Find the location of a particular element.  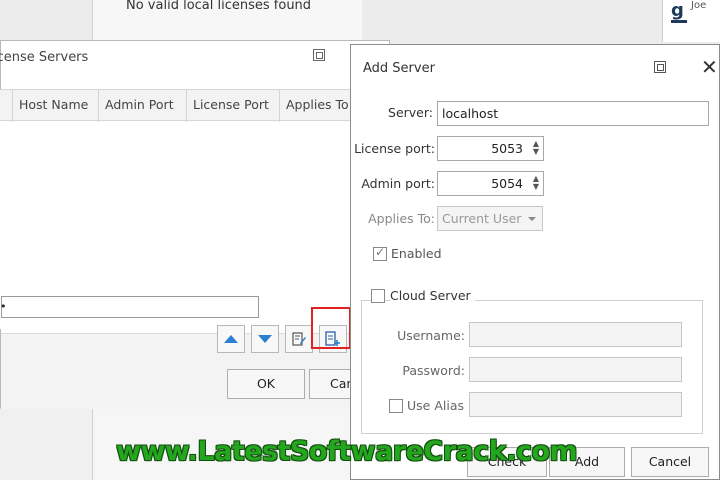

move-up-button is located at coordinates (231, 339).